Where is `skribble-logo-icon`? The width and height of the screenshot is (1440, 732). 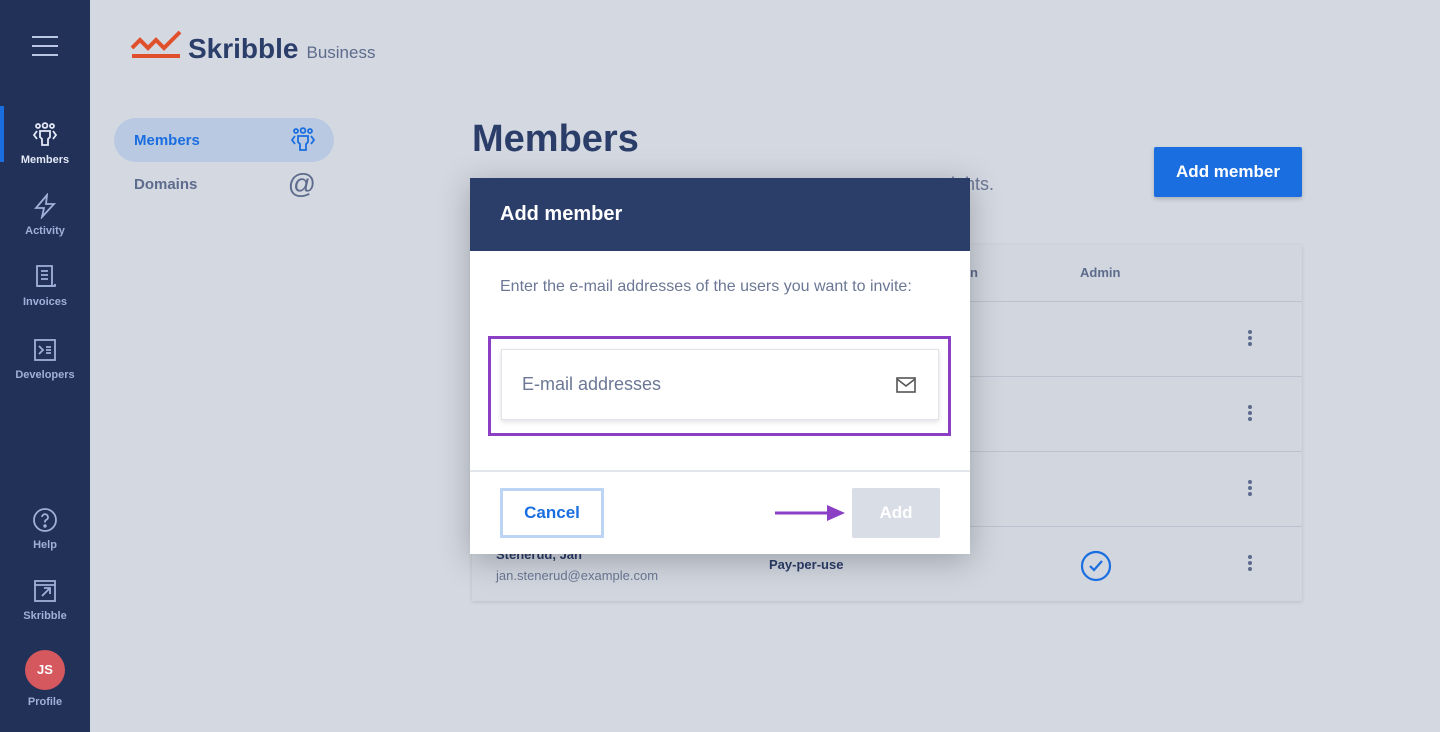
skribble-logo-icon is located at coordinates (156, 44).